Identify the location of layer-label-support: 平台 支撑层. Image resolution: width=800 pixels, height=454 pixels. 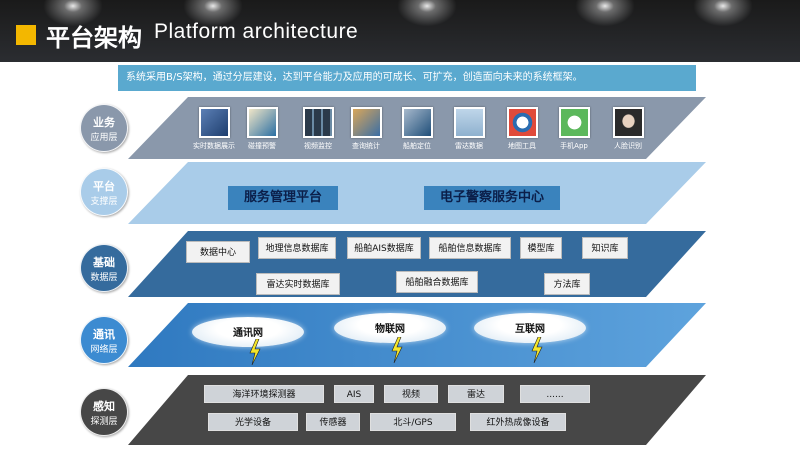
(104, 192).